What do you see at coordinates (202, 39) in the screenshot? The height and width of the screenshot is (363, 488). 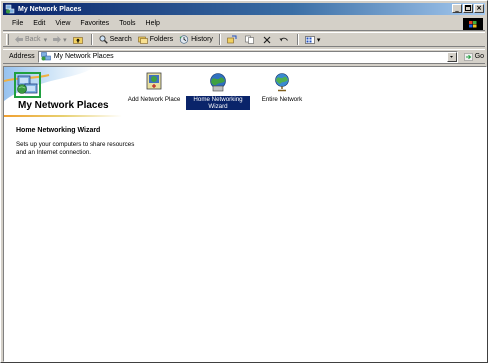 I see `history-label: History` at bounding box center [202, 39].